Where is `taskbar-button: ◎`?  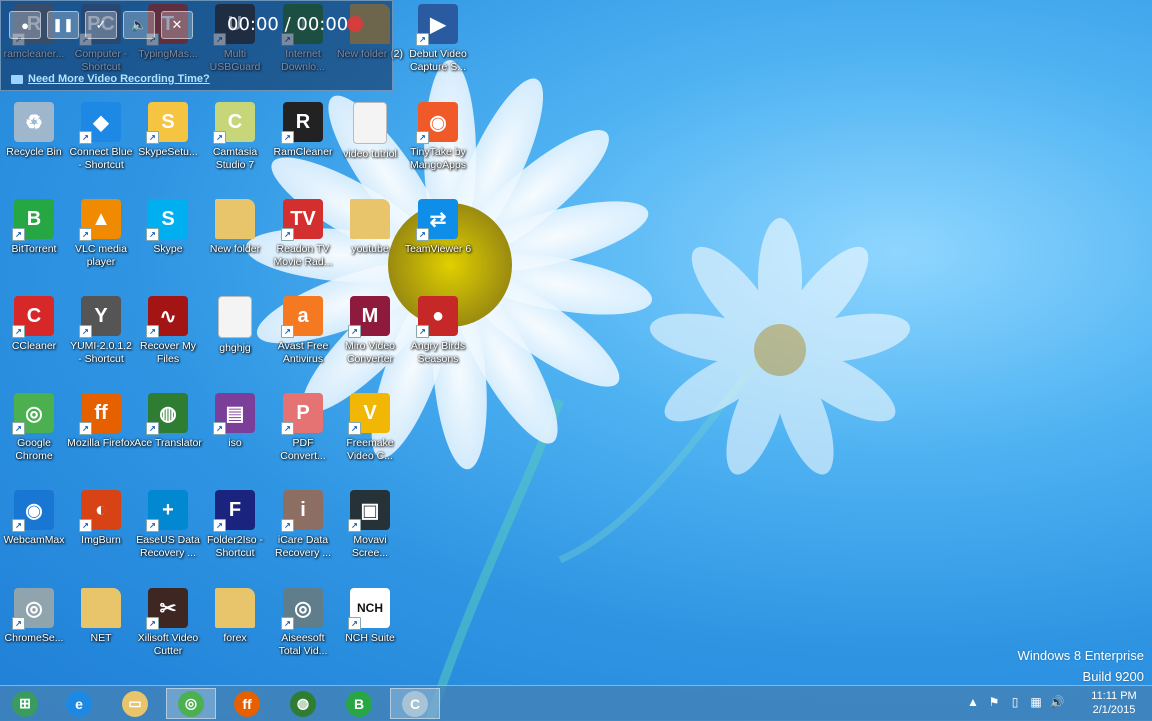 taskbar-button: ◎ is located at coordinates (191, 703).